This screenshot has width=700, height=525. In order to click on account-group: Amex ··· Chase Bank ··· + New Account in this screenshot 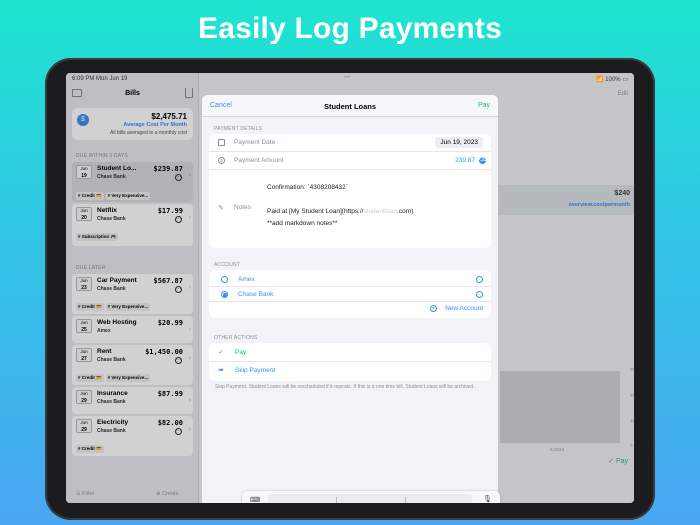, I will do `click(350, 294)`.